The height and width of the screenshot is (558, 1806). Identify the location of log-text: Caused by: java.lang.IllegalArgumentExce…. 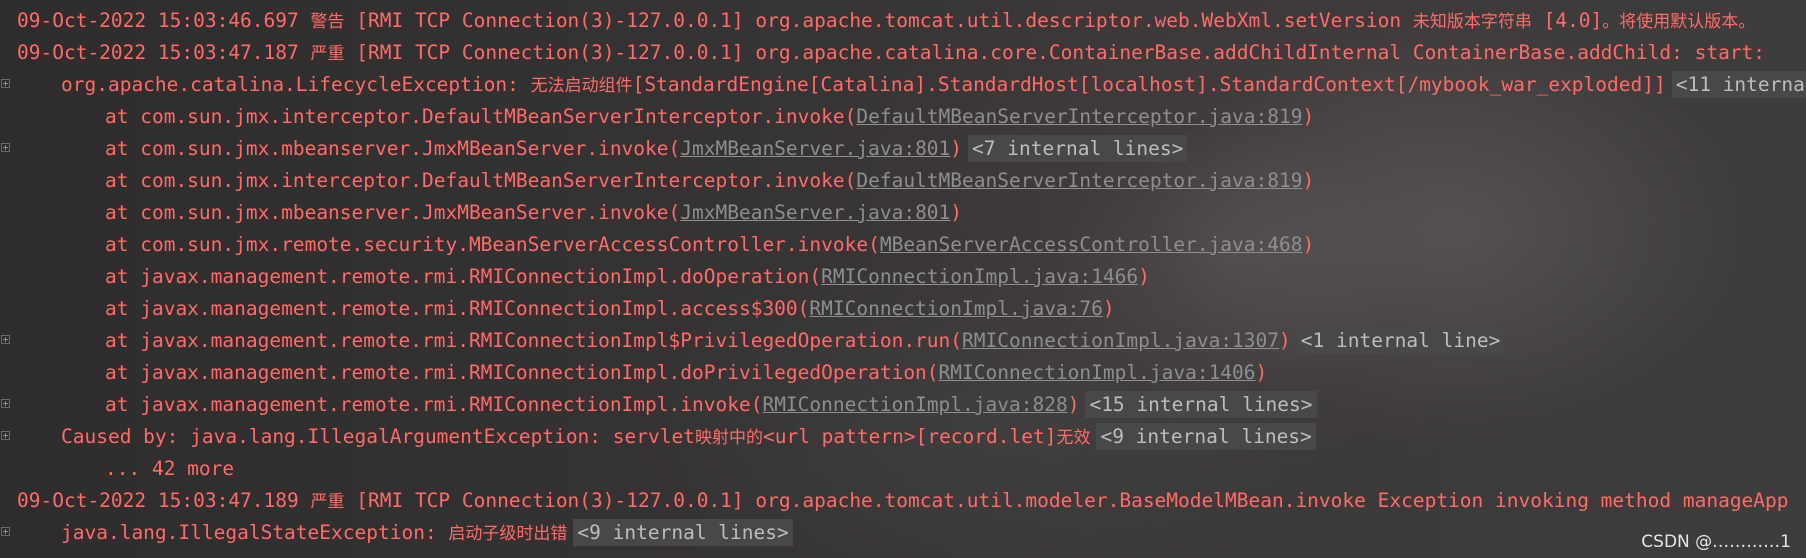
(378, 436).